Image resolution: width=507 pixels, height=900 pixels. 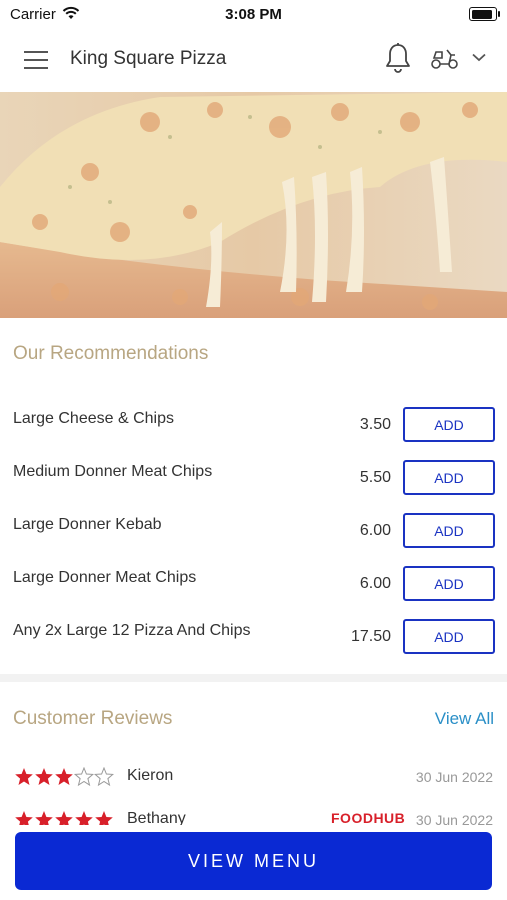 What do you see at coordinates (132, 630) in the screenshot?
I see `item-name: Any 2x Large 12 Pizza And Chips` at bounding box center [132, 630].